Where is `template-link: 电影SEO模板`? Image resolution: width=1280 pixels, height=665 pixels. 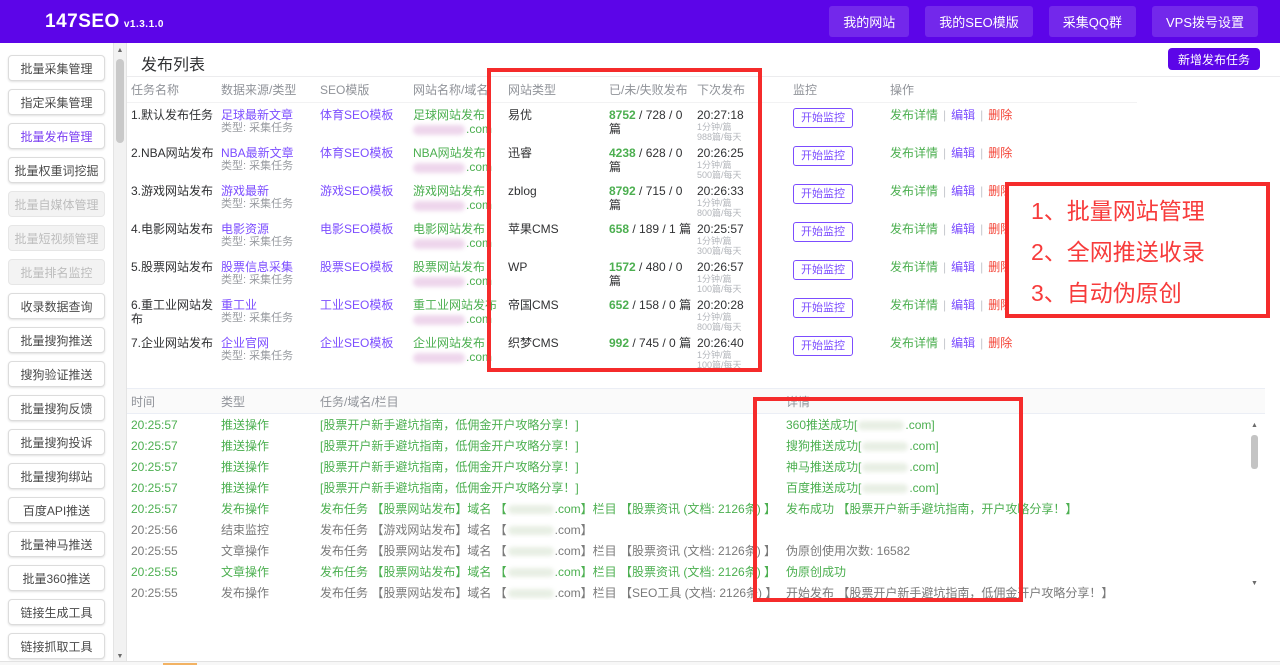
template-link: 电影SEO模板 is located at coordinates (356, 229).